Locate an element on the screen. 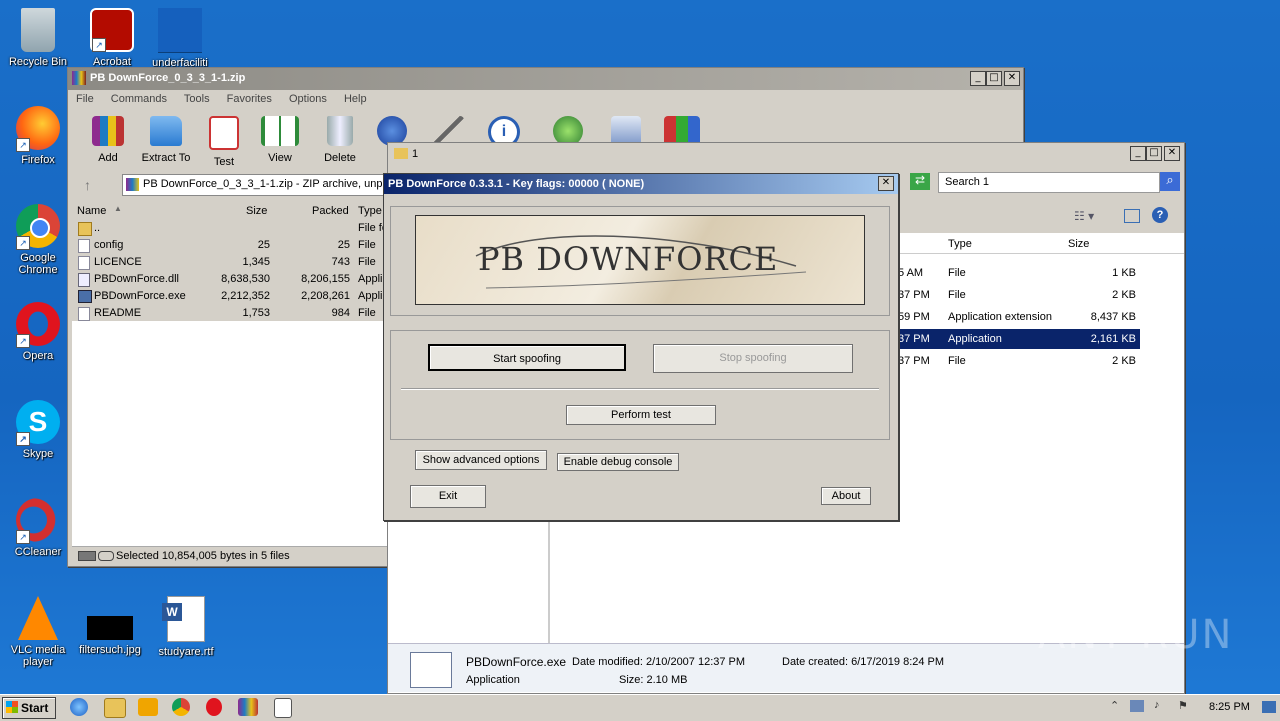  desktop-icon-ccleaner: ↗ CCleaner is located at coordinates (38, 528).